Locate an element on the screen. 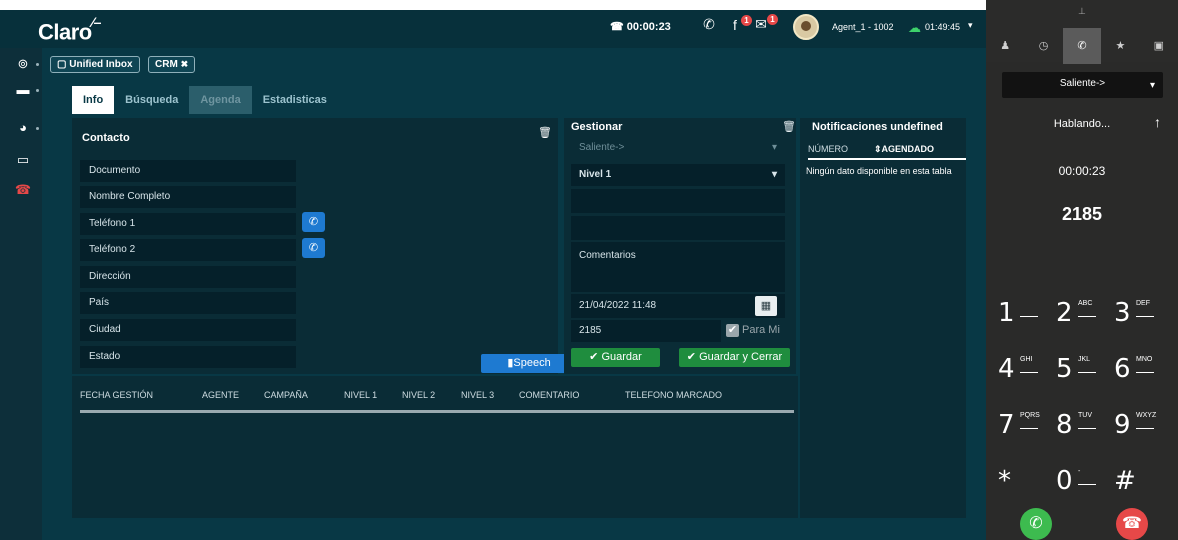 This screenshot has height=540, width=1178. key-6: 6 MNO is located at coordinates (1139, 374).